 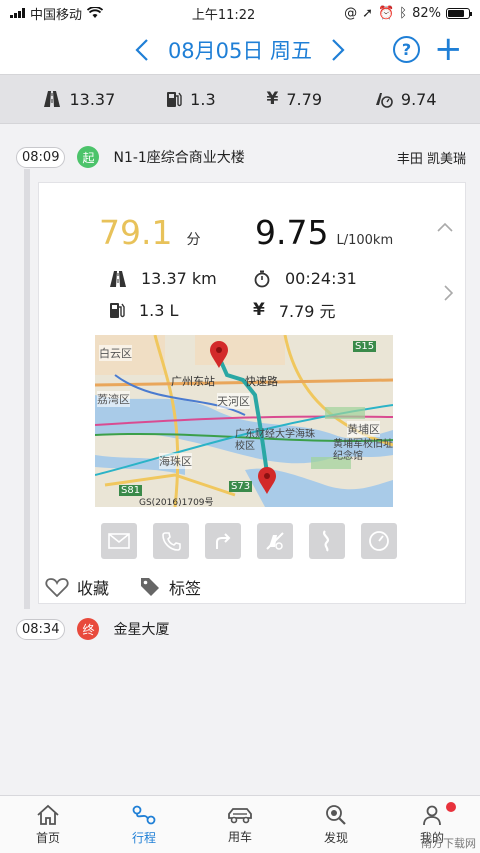 I want to click on profile-icon, so click(x=432, y=815).